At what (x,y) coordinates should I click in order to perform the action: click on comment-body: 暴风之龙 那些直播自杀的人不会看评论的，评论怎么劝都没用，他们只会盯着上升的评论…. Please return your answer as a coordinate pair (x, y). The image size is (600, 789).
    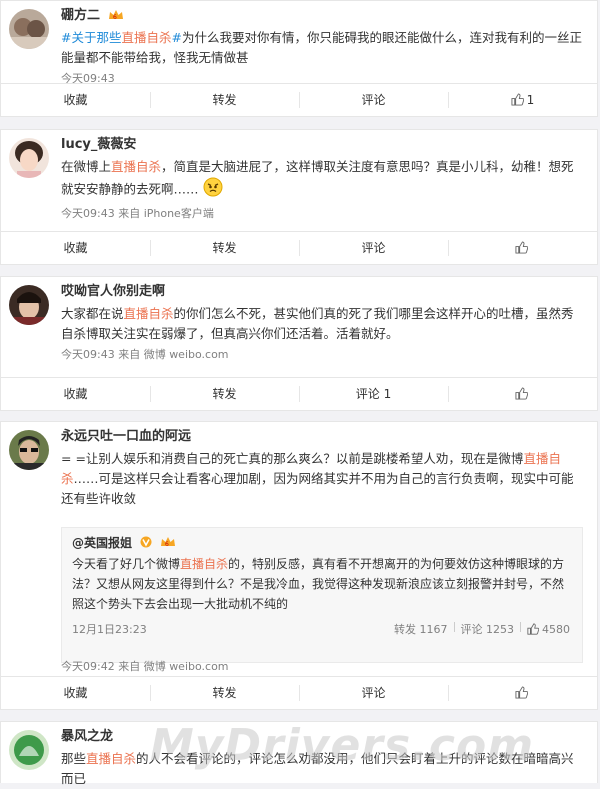
    Looking at the image, I should click on (323, 758).